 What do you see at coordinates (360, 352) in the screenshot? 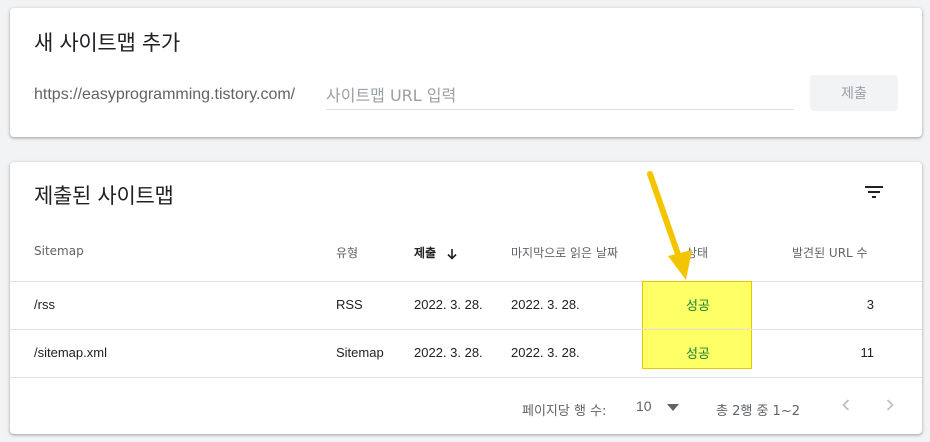
I see `row-type-cell: Sitemap` at bounding box center [360, 352].